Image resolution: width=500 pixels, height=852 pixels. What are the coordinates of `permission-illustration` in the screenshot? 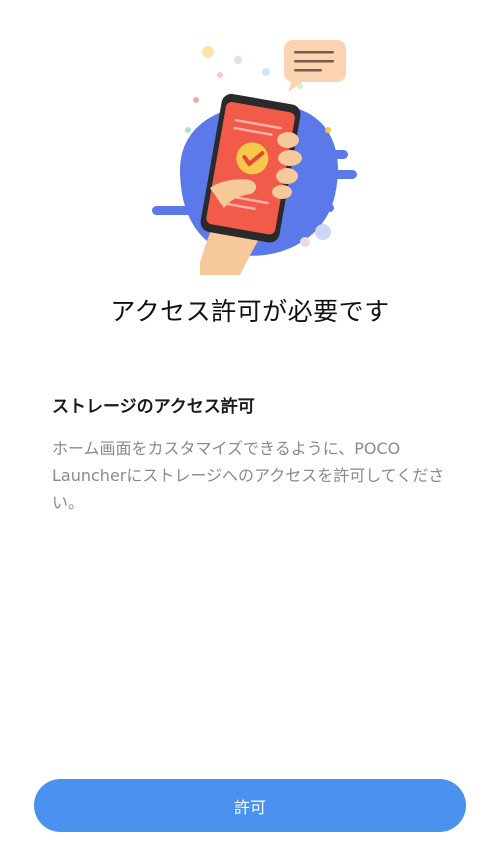 It's located at (255, 152).